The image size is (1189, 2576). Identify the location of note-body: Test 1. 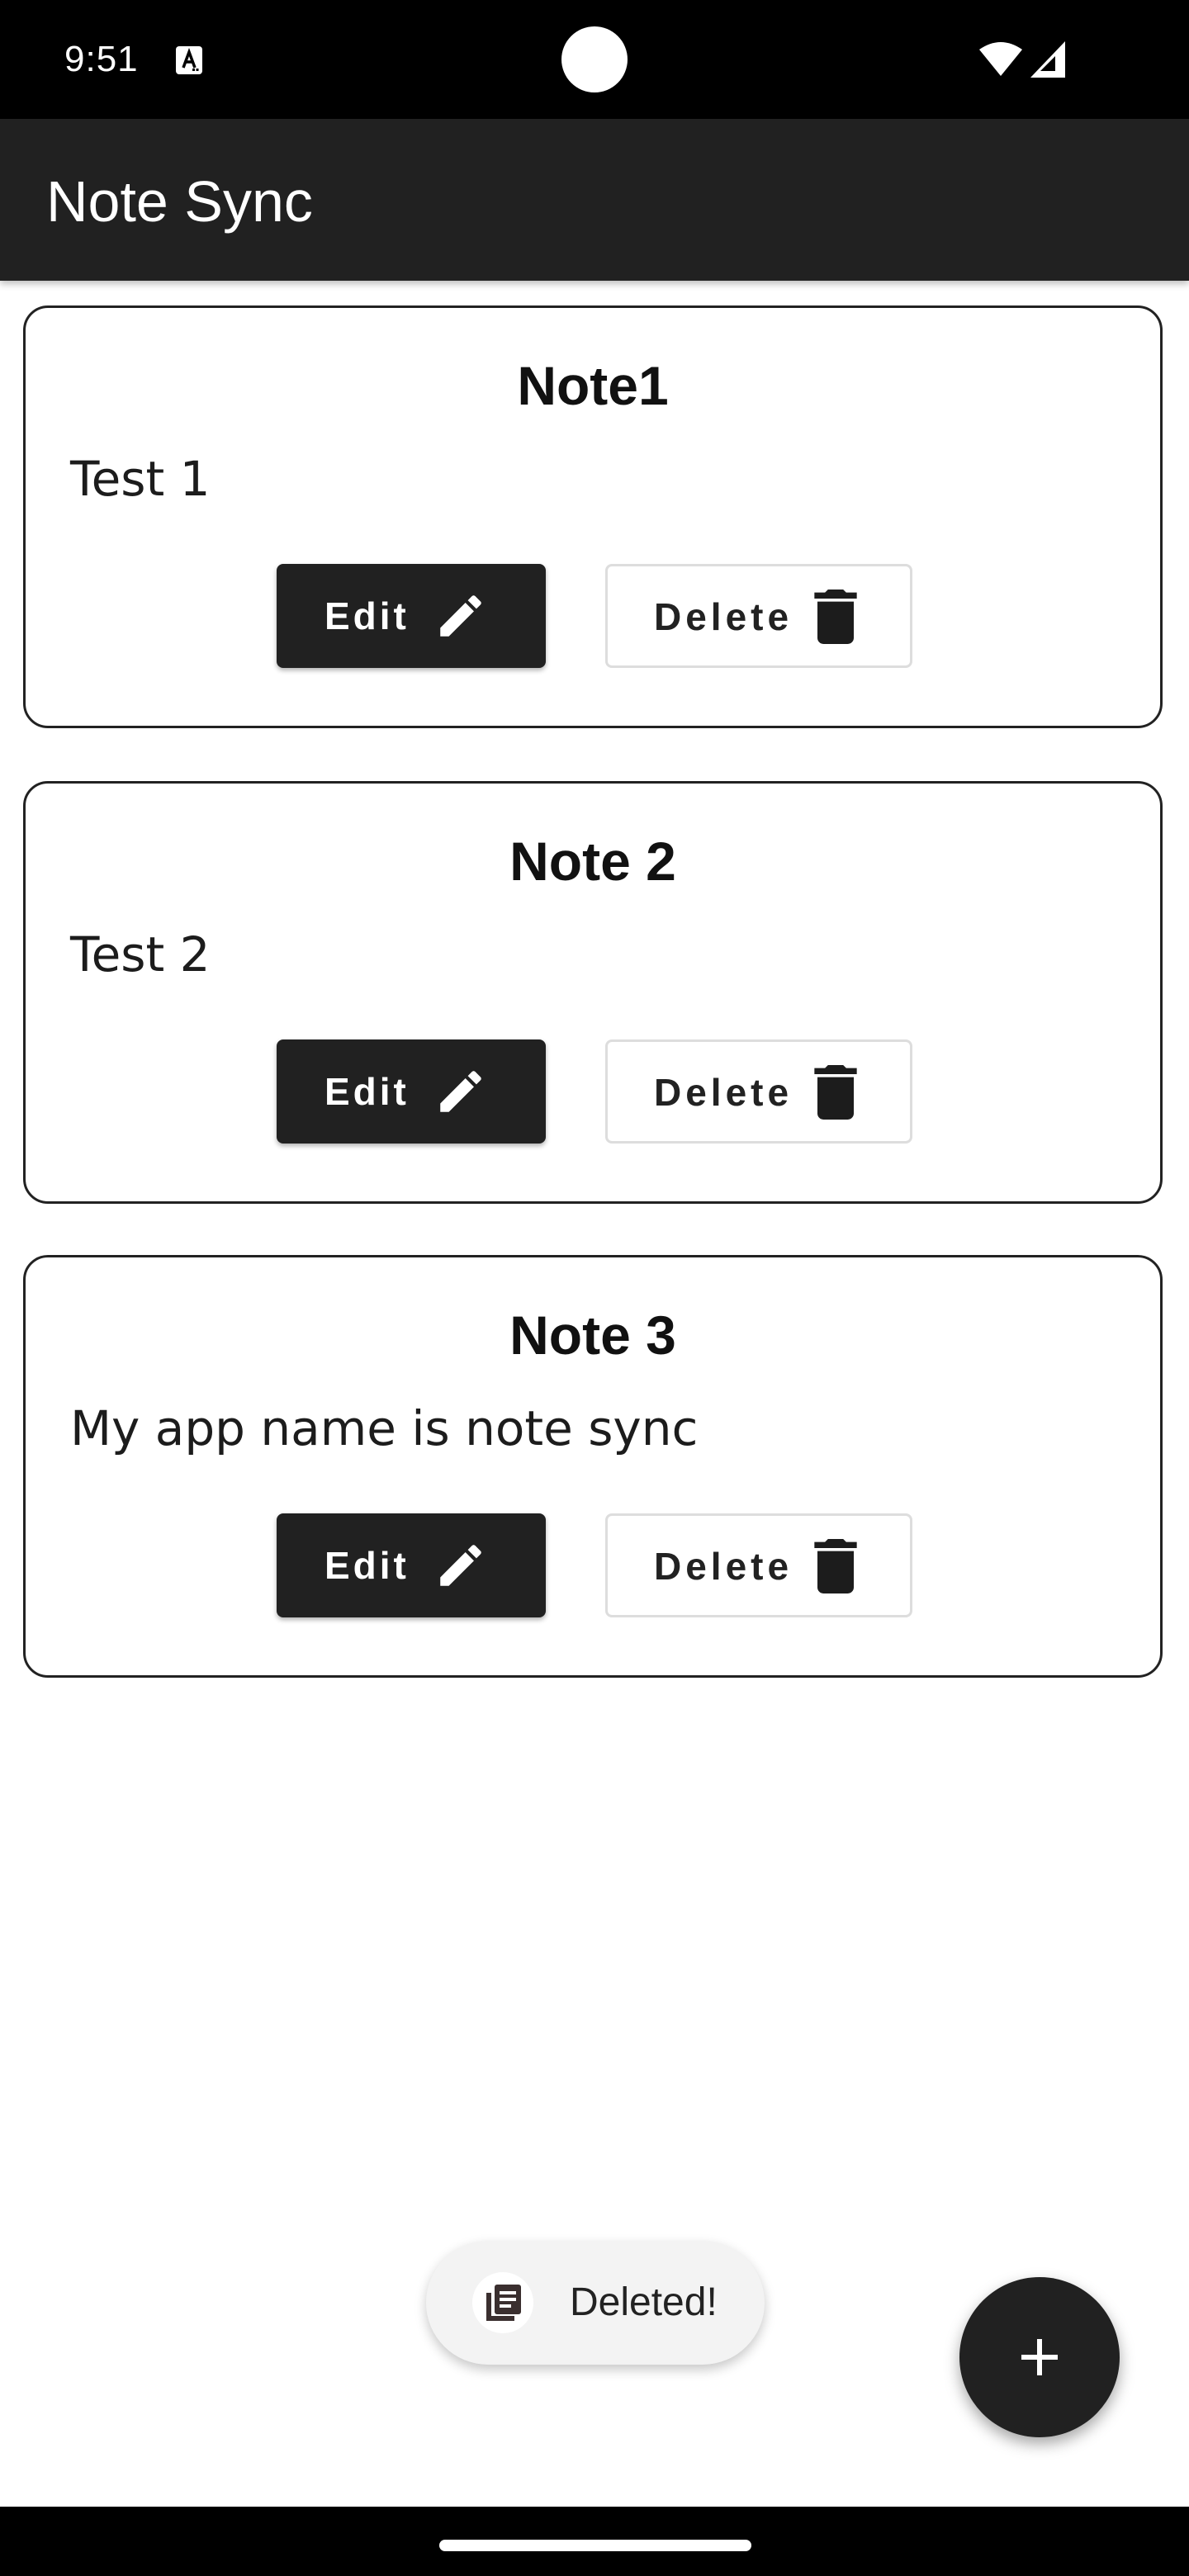
(140, 479).